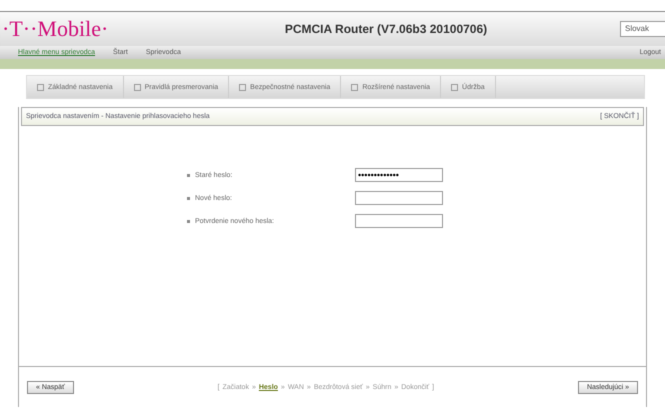 This screenshot has width=665, height=420. I want to click on logo: ·T··Mobile·, so click(56, 29).